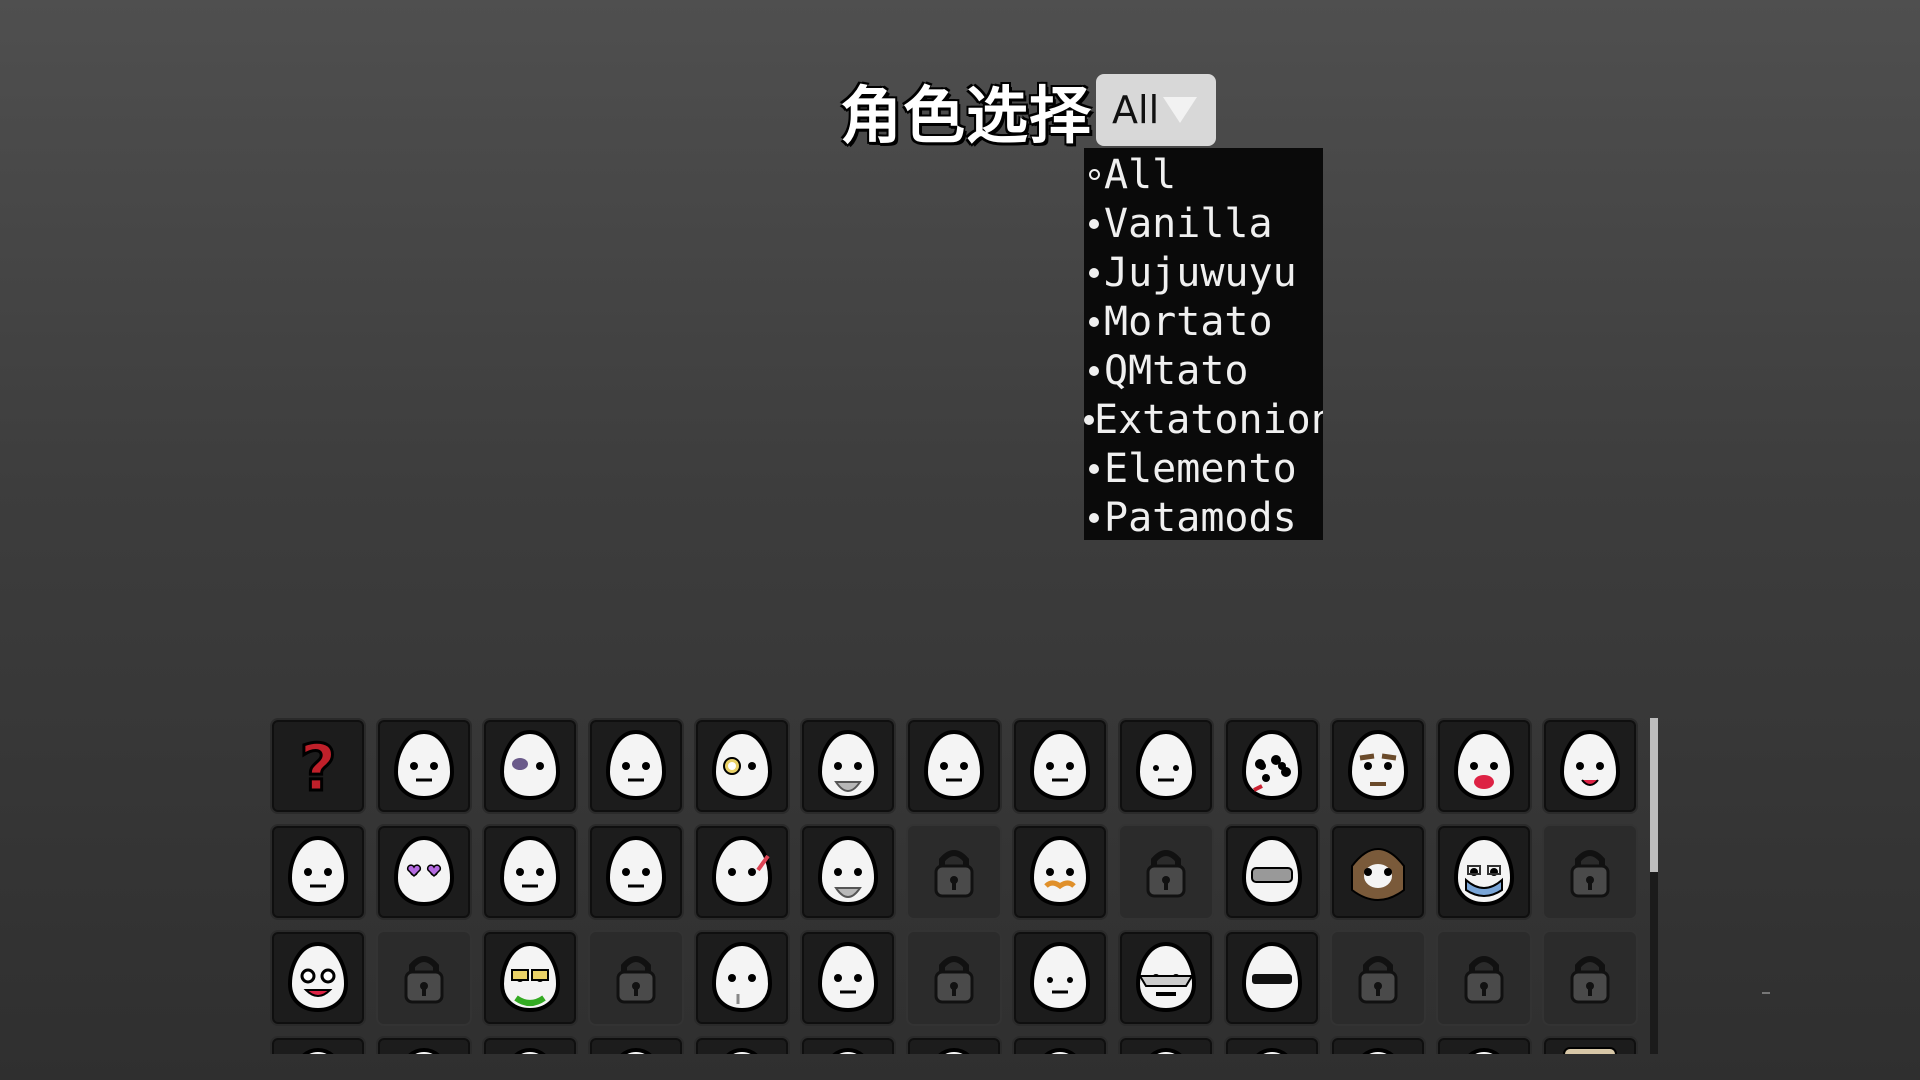 The width and height of the screenshot is (1920, 1080). Describe the element at coordinates (1203, 321) in the screenshot. I see `filter-option-mortato: Mortato` at that location.